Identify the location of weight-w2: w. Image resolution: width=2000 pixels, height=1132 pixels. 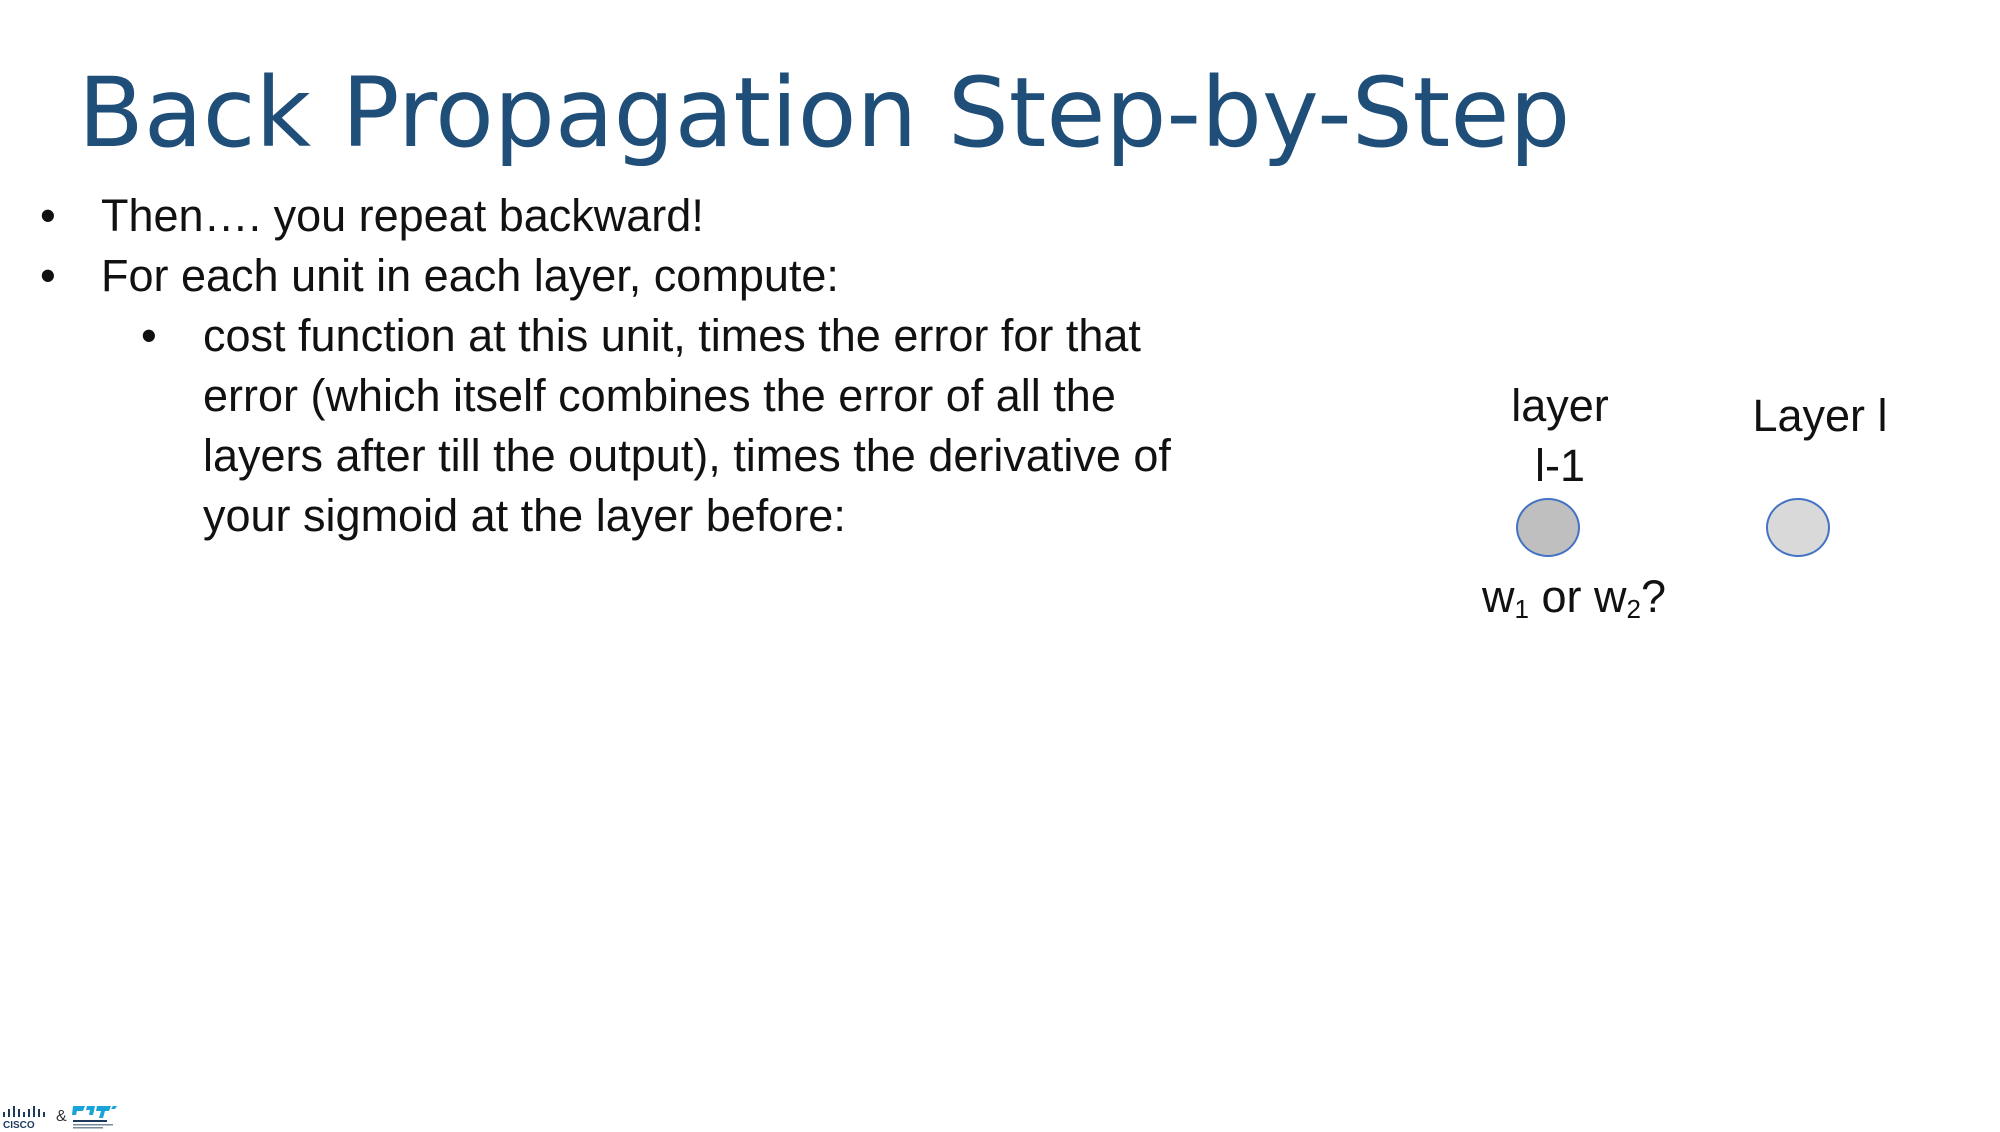
(1610, 596).